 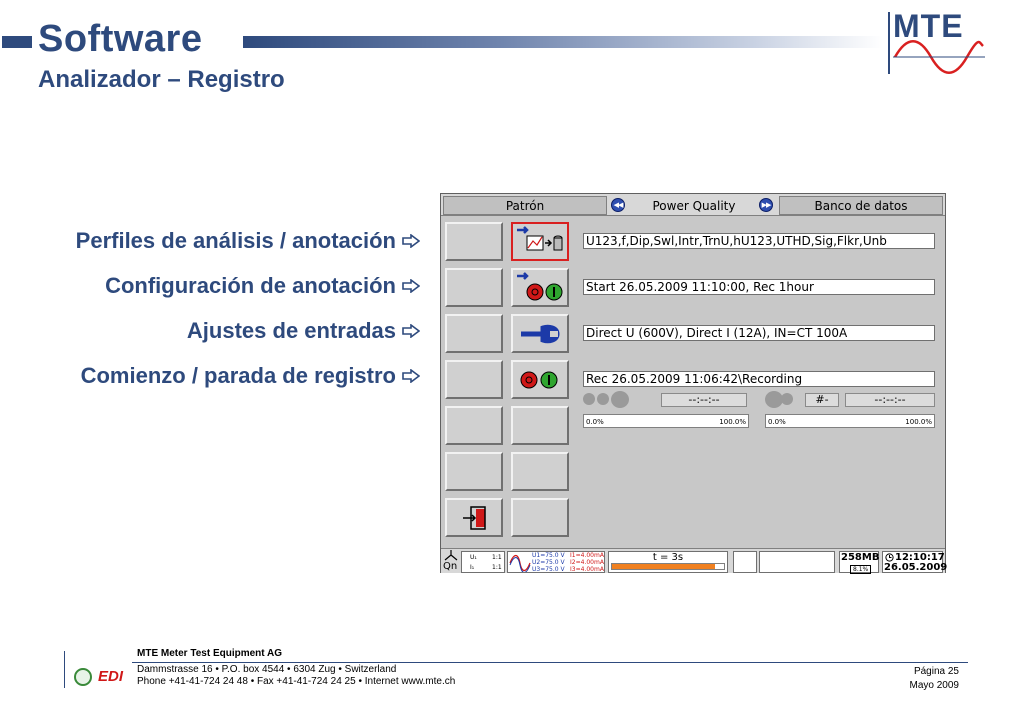 What do you see at coordinates (860, 557) in the screenshot?
I see `memory-value: 258MB` at bounding box center [860, 557].